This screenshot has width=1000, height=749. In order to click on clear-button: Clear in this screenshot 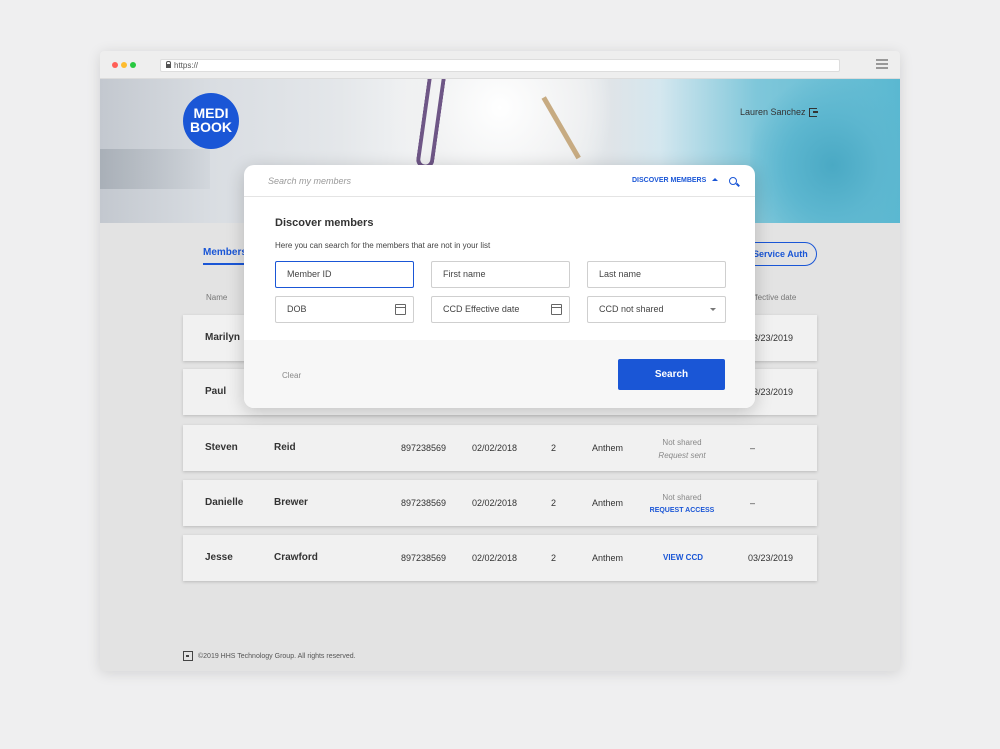, I will do `click(291, 375)`.